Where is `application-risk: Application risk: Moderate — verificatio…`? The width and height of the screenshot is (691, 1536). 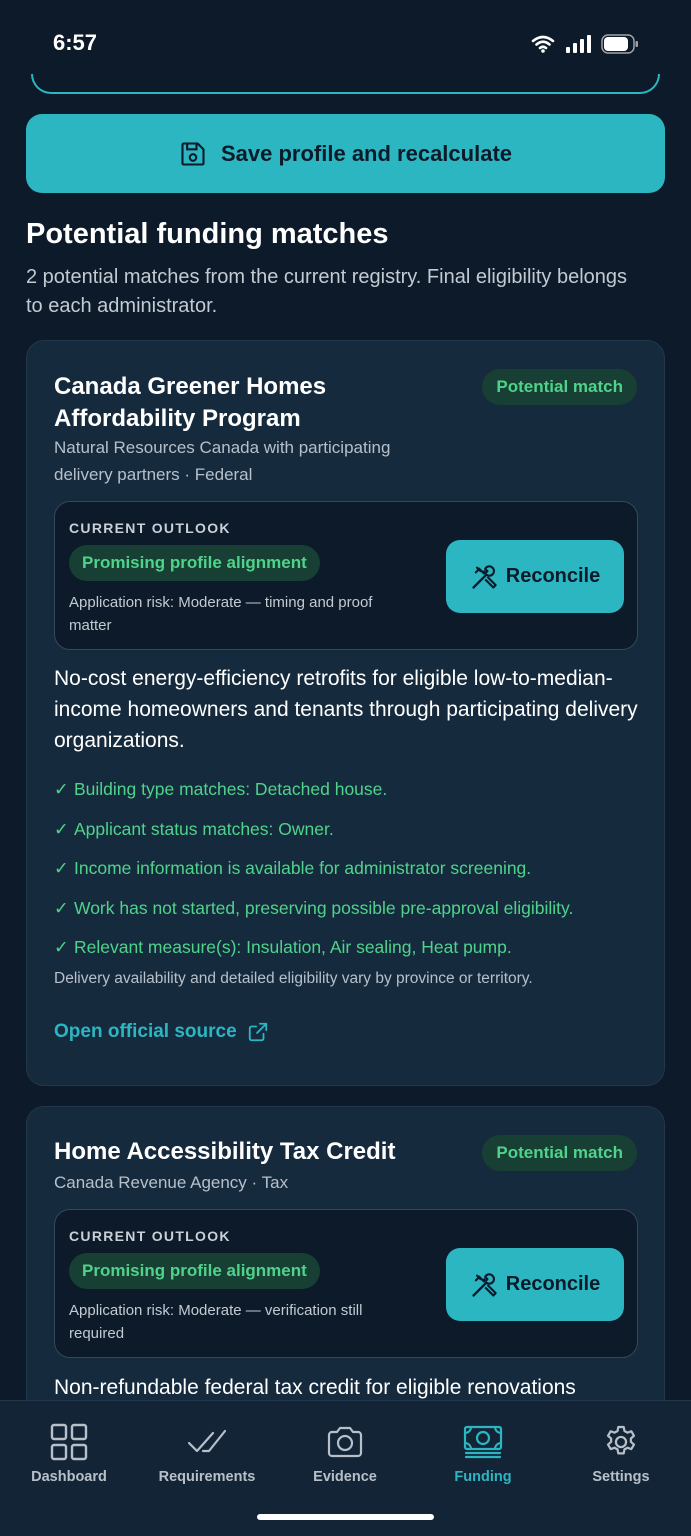
application-risk: Application risk: Moderate — verificatio… is located at coordinates (216, 1322).